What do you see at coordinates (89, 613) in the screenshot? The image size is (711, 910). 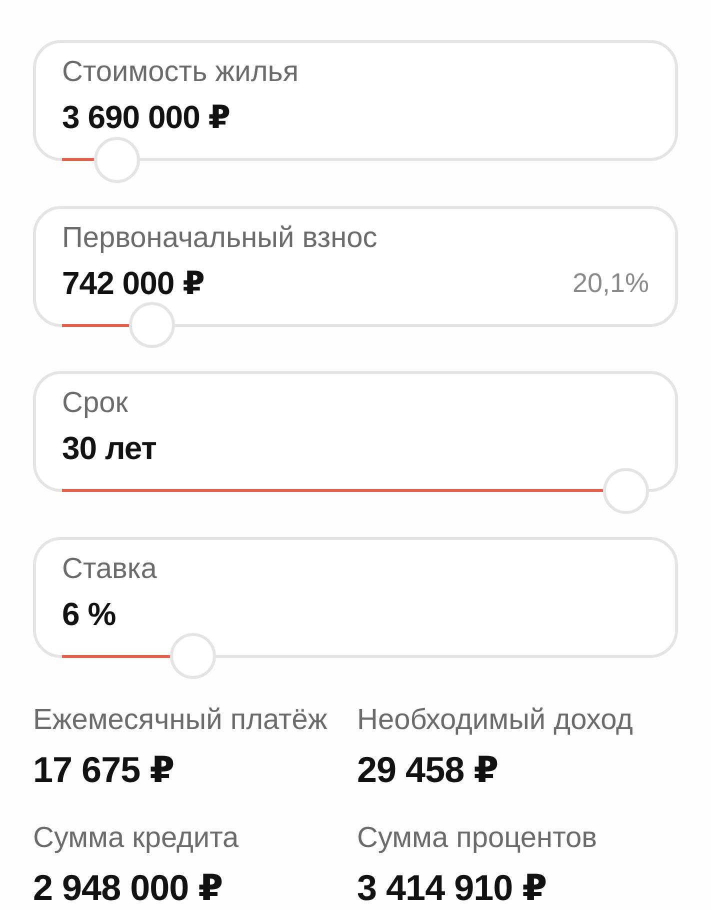 I see `field-value: 6 %` at bounding box center [89, 613].